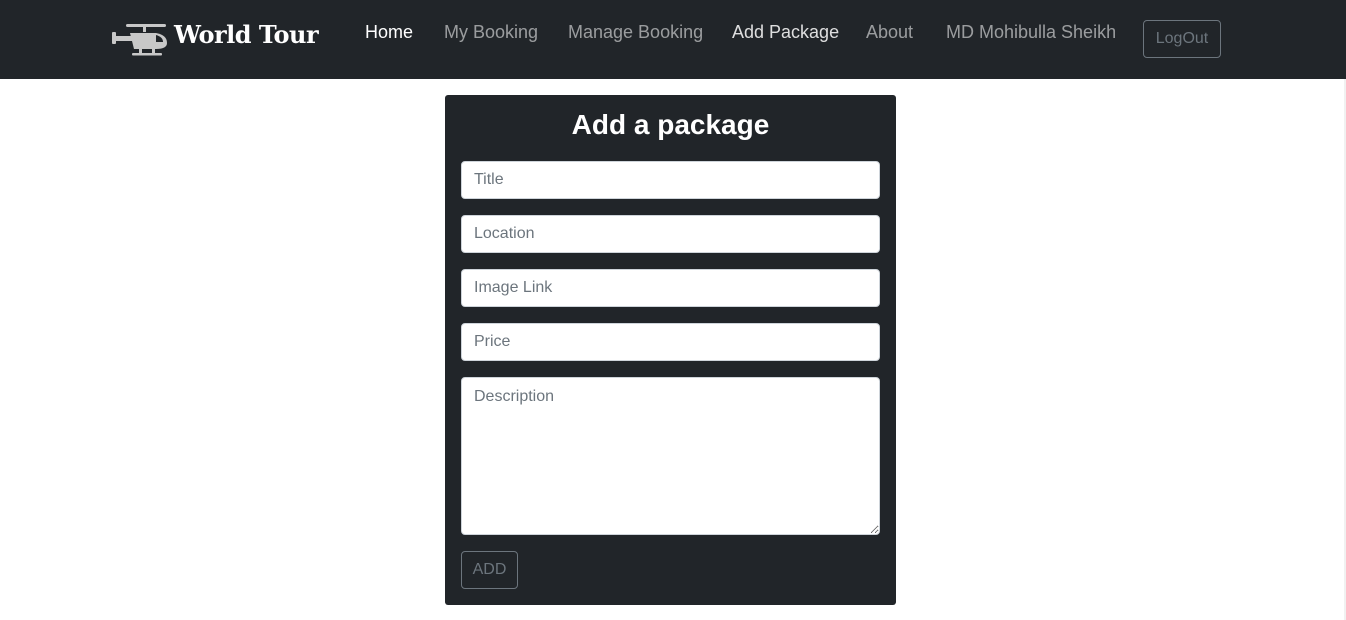 The width and height of the screenshot is (1346, 620). Describe the element at coordinates (1031, 32) in the screenshot. I see `nav-user-name: MD Mohibulla Sheikh` at that location.